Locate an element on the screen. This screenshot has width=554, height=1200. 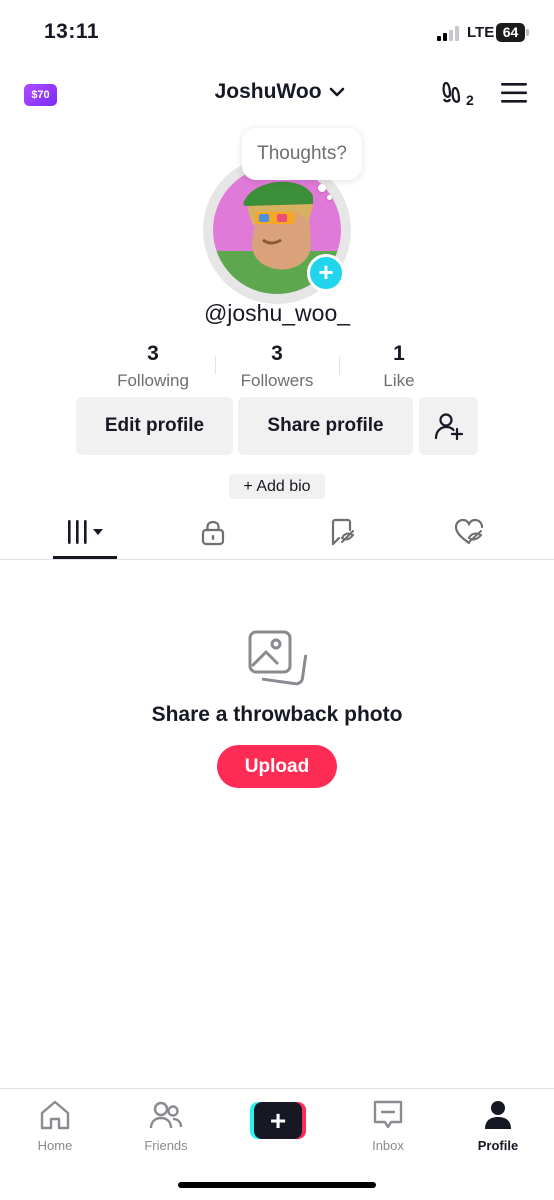
stat-label: Like is located at coordinates (399, 380).